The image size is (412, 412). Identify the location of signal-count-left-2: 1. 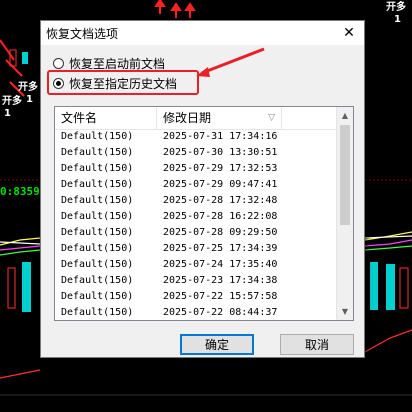
(7, 113).